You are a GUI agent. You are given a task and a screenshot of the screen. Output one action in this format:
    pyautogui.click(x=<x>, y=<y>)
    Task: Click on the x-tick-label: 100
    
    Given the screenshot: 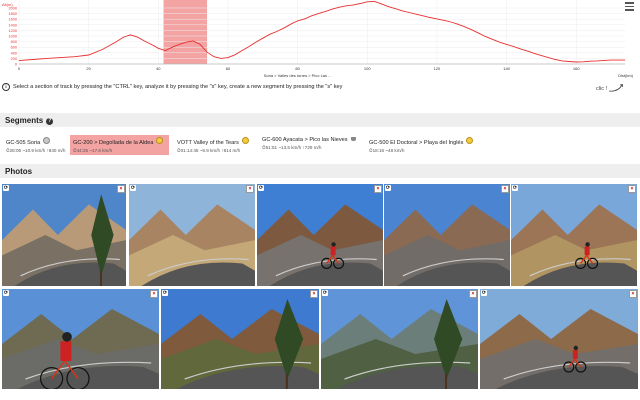 What is the action you would take?
    pyautogui.click(x=367, y=68)
    